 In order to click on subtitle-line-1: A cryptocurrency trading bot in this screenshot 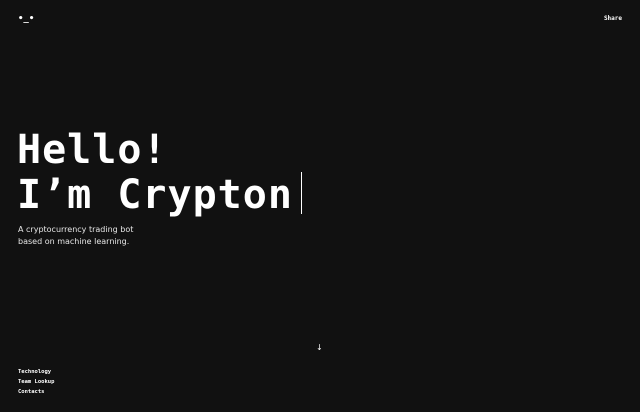, I will do `click(76, 229)`.